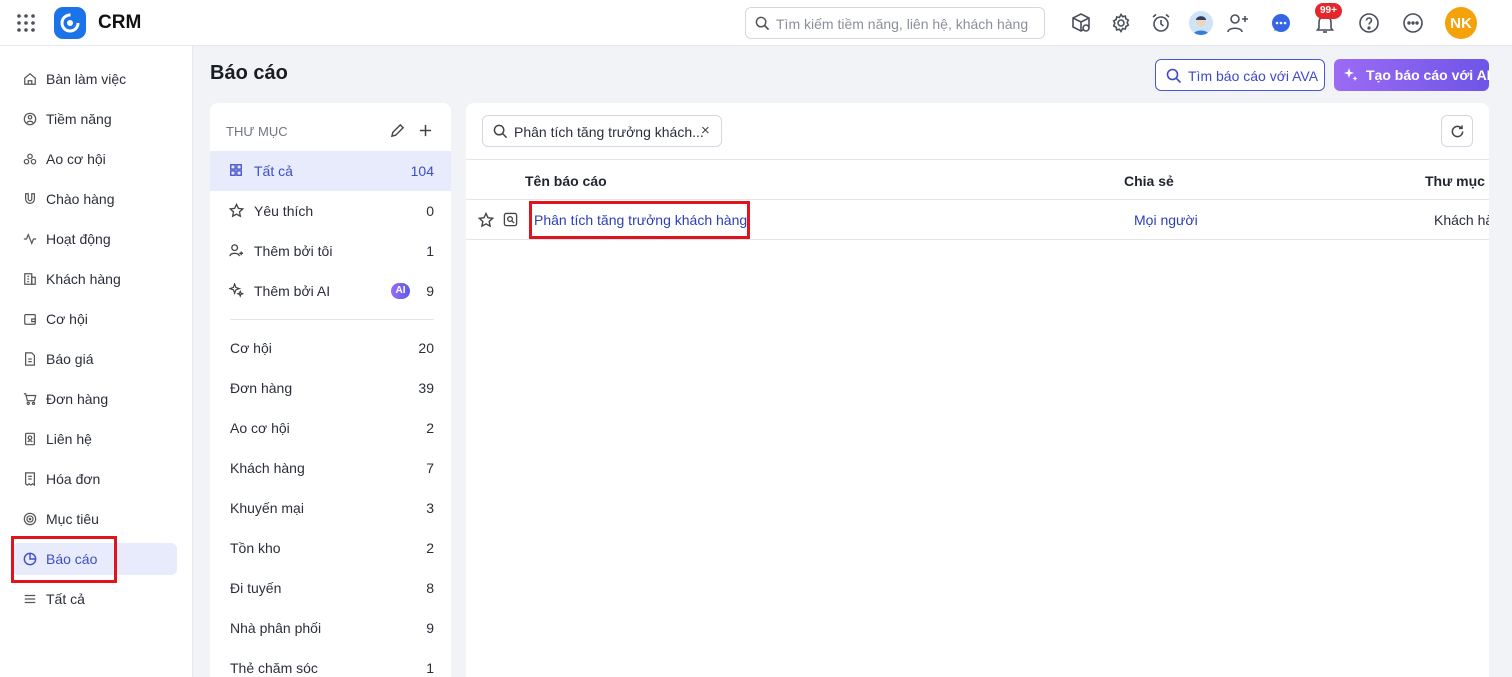  Describe the element at coordinates (120, 22) in the screenshot. I see `app-name: CRM` at that location.